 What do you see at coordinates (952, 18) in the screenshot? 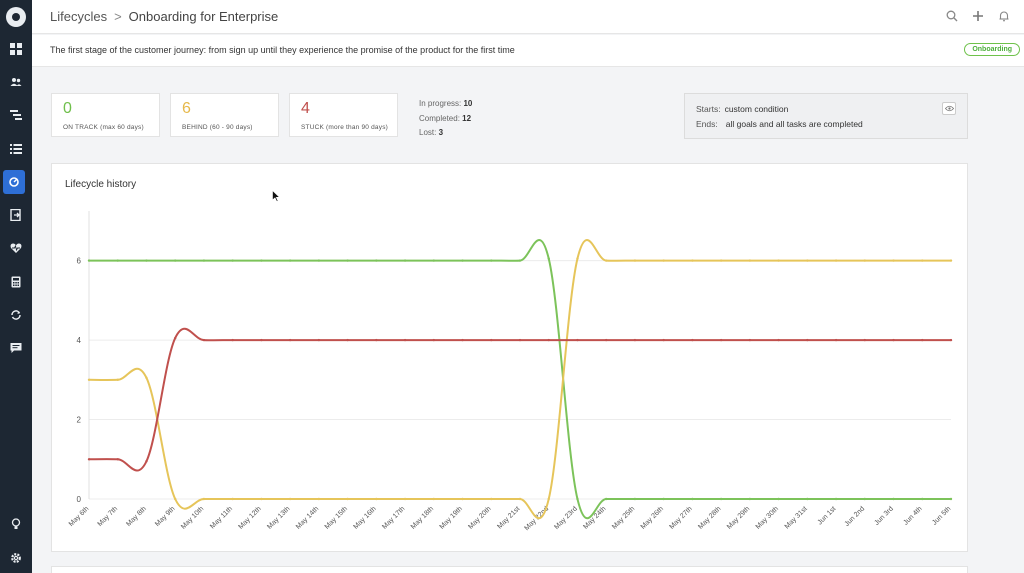
I see `search-icon` at bounding box center [952, 18].